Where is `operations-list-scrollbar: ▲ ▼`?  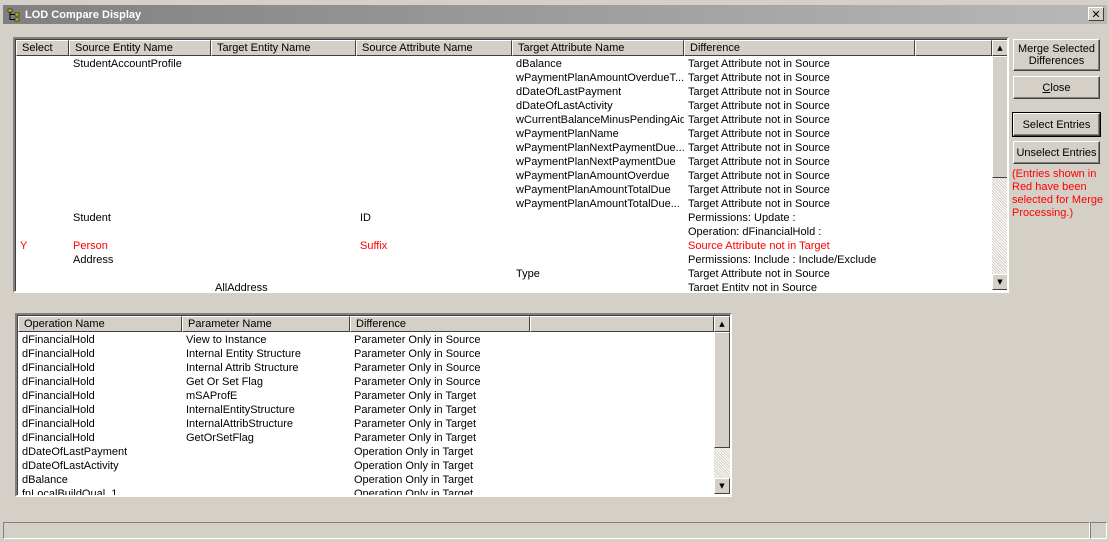 operations-list-scrollbar: ▲ ▼ is located at coordinates (722, 405).